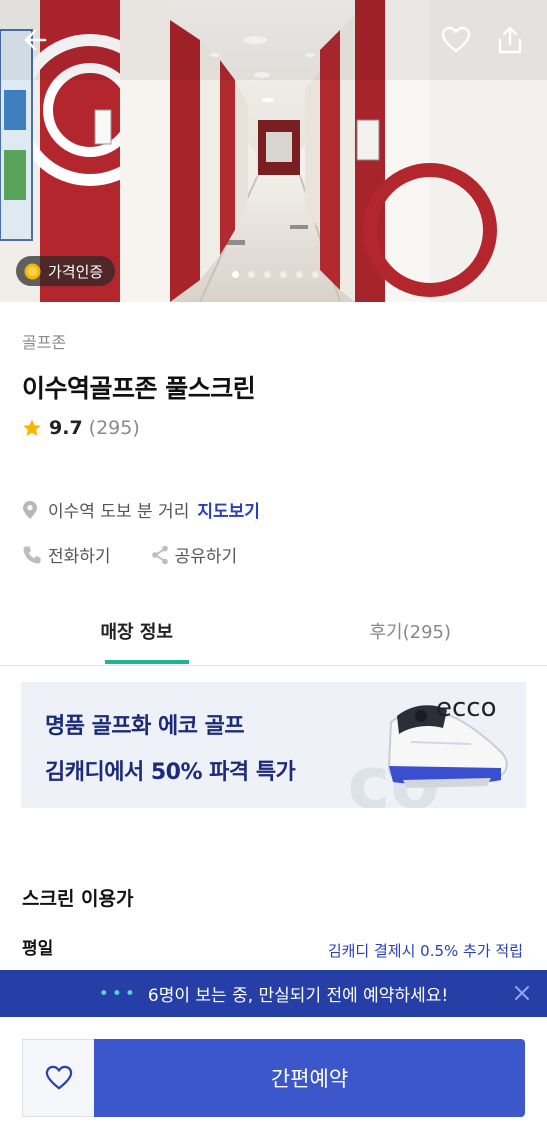 This screenshot has height=1140, width=547. Describe the element at coordinates (425, 951) in the screenshot. I see `reward-note: 김캐디 결제시 0.5% 추가 적립` at that location.